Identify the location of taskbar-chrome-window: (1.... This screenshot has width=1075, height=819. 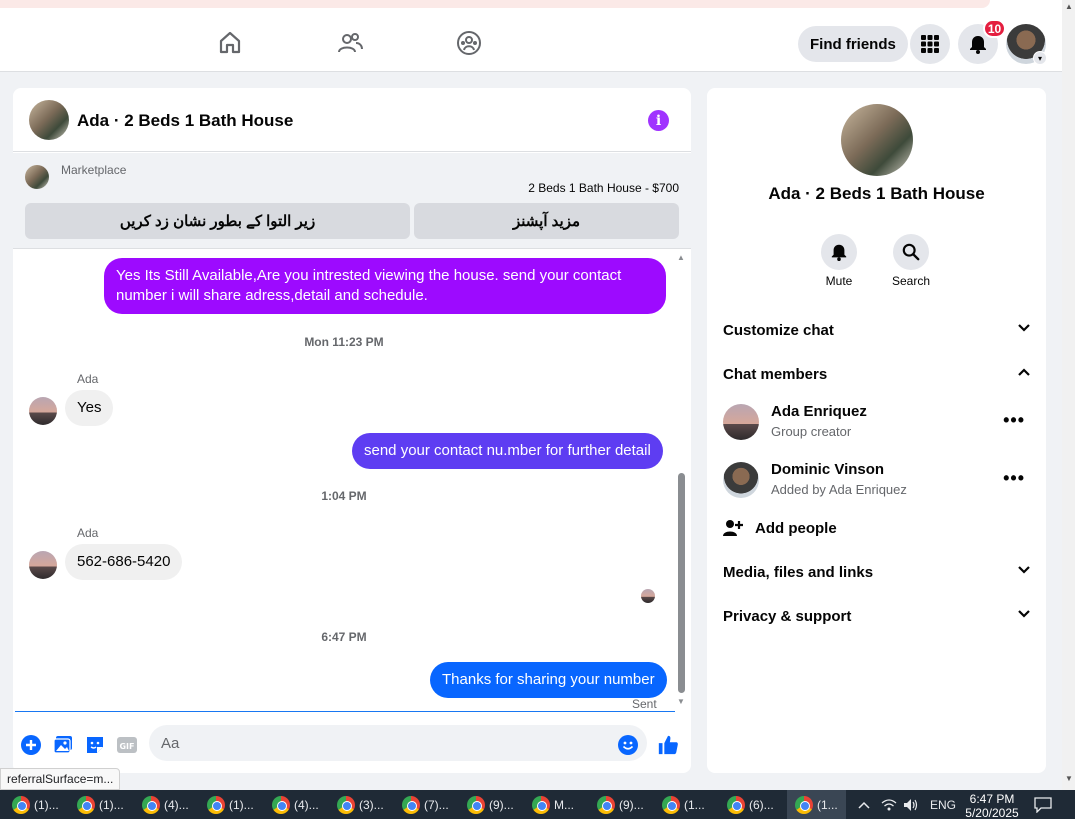
(683, 804).